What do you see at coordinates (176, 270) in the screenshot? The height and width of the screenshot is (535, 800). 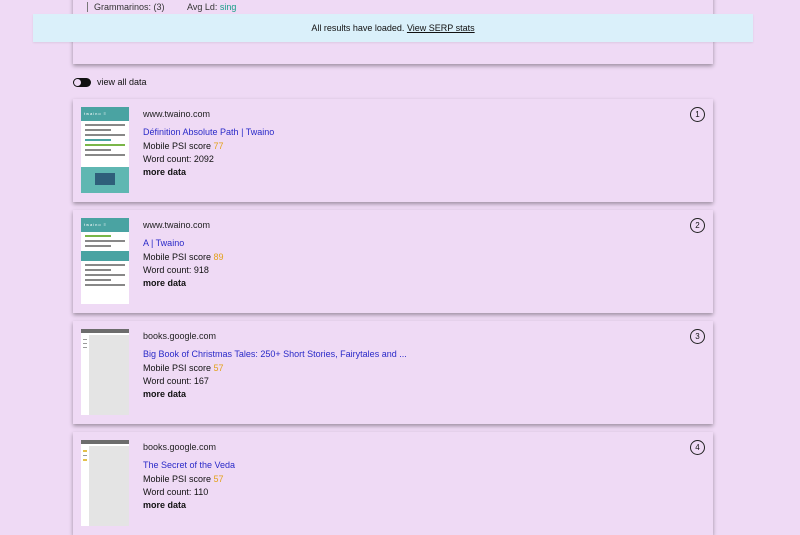 I see `word-count: Word count: 918` at bounding box center [176, 270].